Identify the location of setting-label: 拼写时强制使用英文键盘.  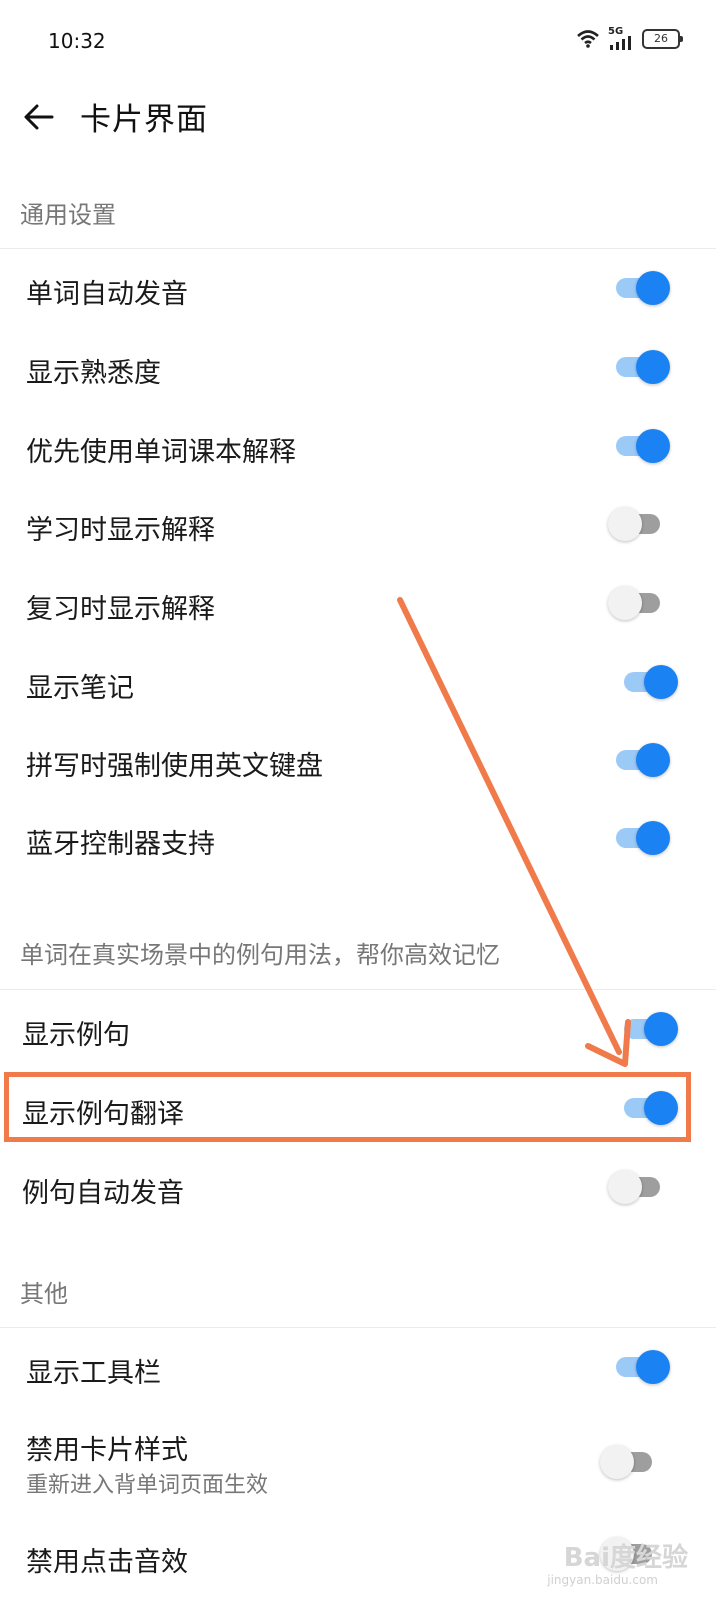
(174, 766).